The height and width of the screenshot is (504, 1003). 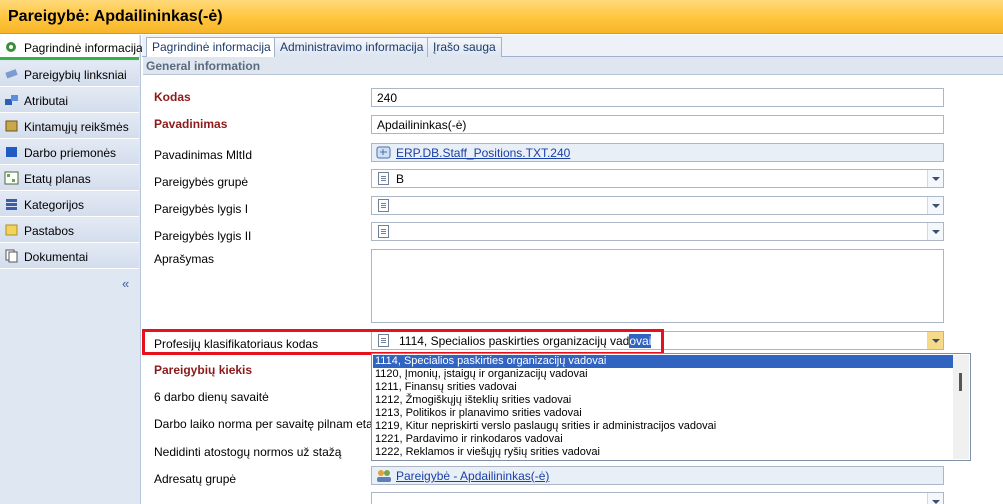 What do you see at coordinates (203, 370) in the screenshot?
I see `kiekis-label: Pareigybių kiekis` at bounding box center [203, 370].